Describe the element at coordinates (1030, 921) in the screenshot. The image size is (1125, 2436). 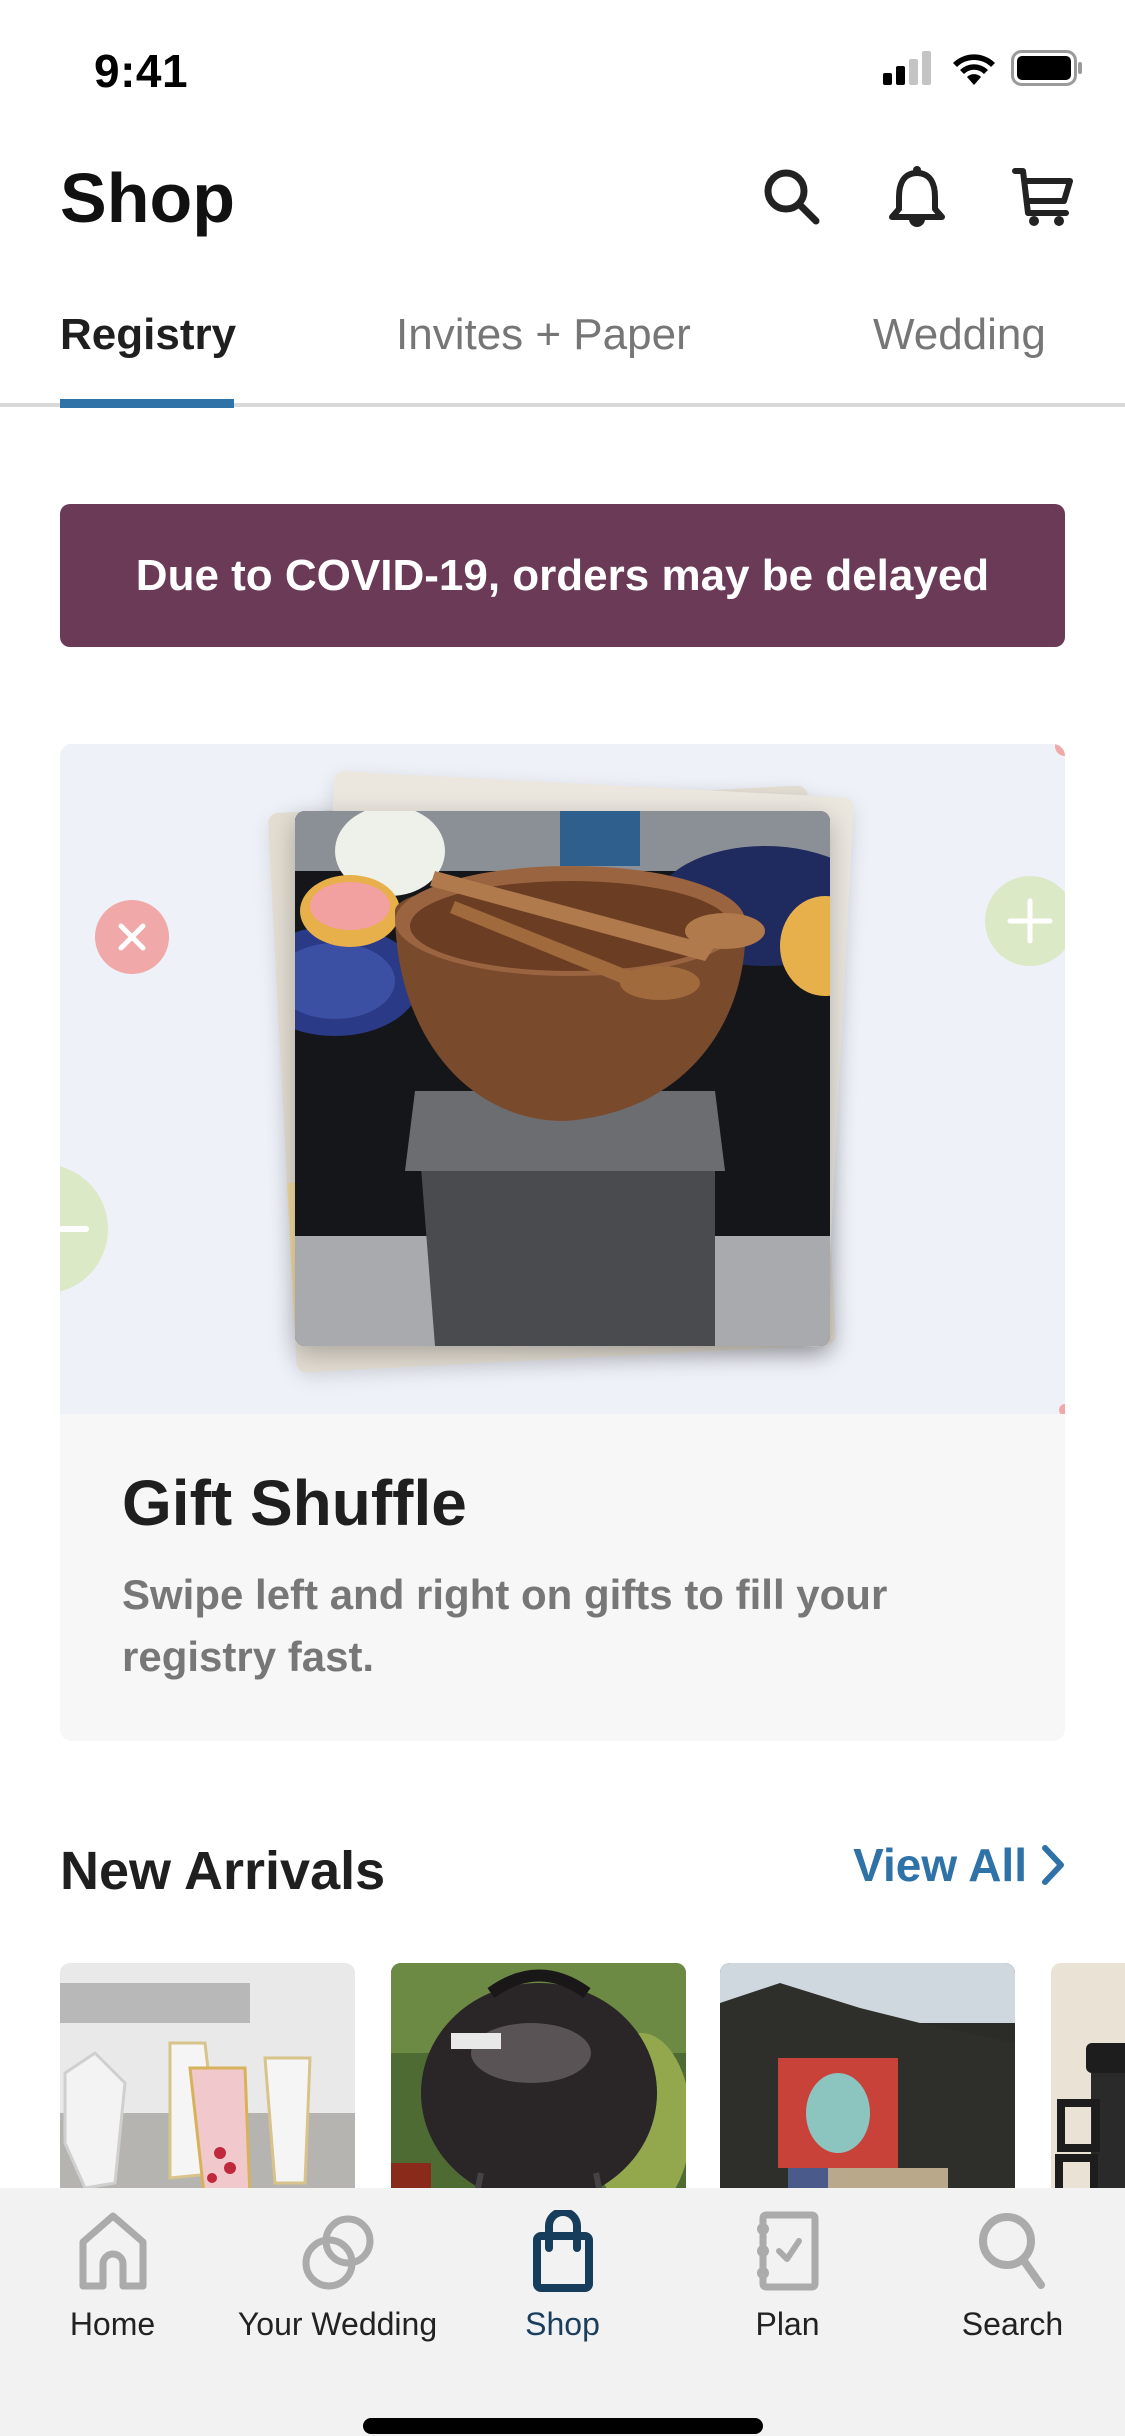
I see `plus-icon` at that location.